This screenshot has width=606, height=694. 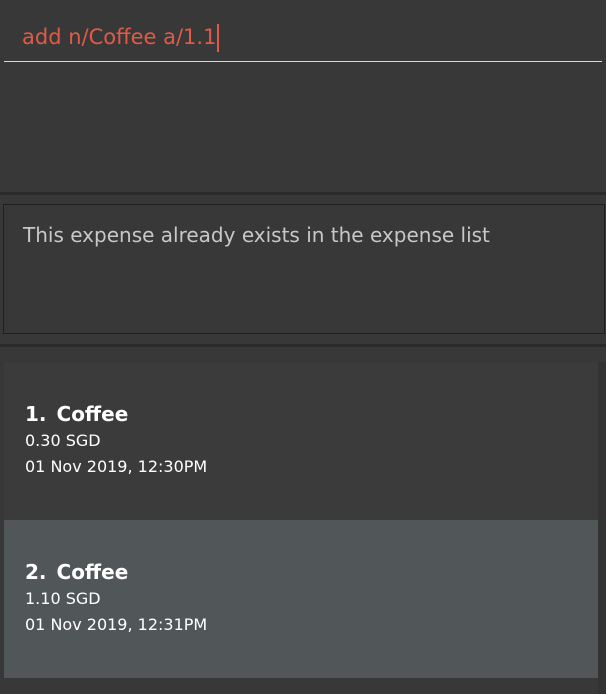 What do you see at coordinates (63, 440) in the screenshot?
I see `expense-amount: 0.30 SGD` at bounding box center [63, 440].